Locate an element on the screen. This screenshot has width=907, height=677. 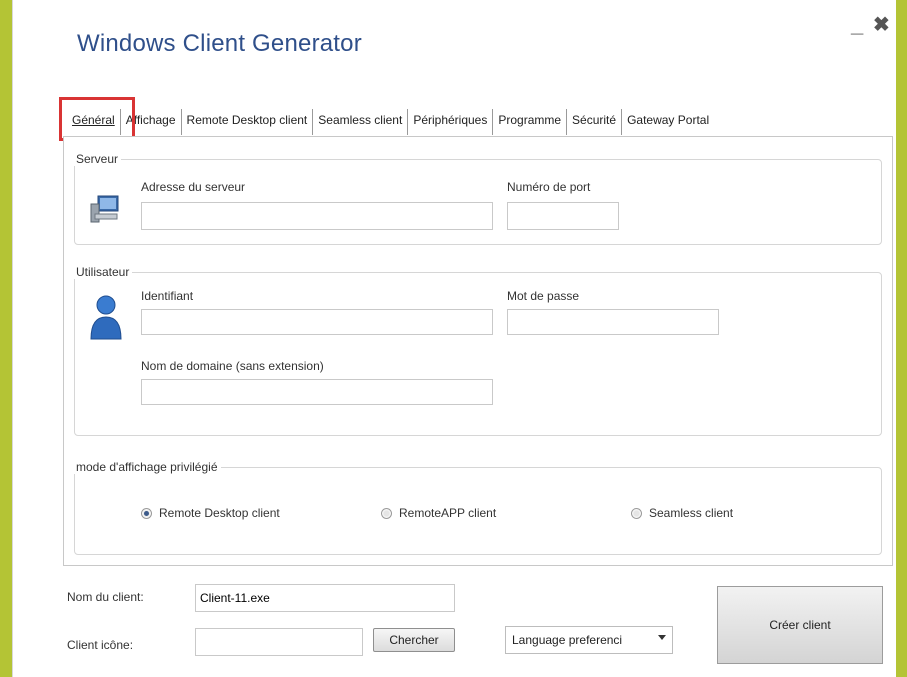
language-select-value: Language preferenci is located at coordinates (567, 640).